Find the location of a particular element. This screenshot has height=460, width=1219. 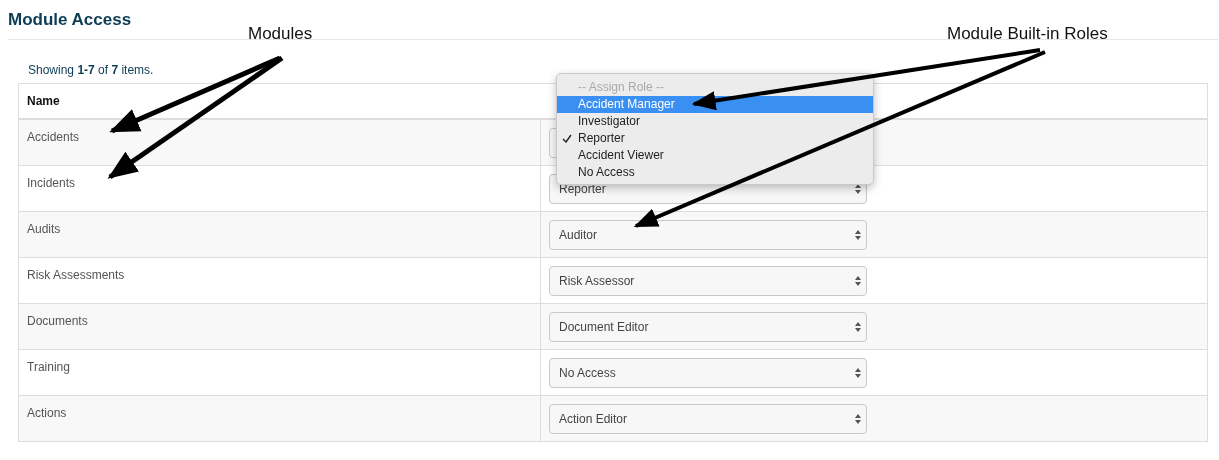

role-select: Action Editor is located at coordinates (708, 418).